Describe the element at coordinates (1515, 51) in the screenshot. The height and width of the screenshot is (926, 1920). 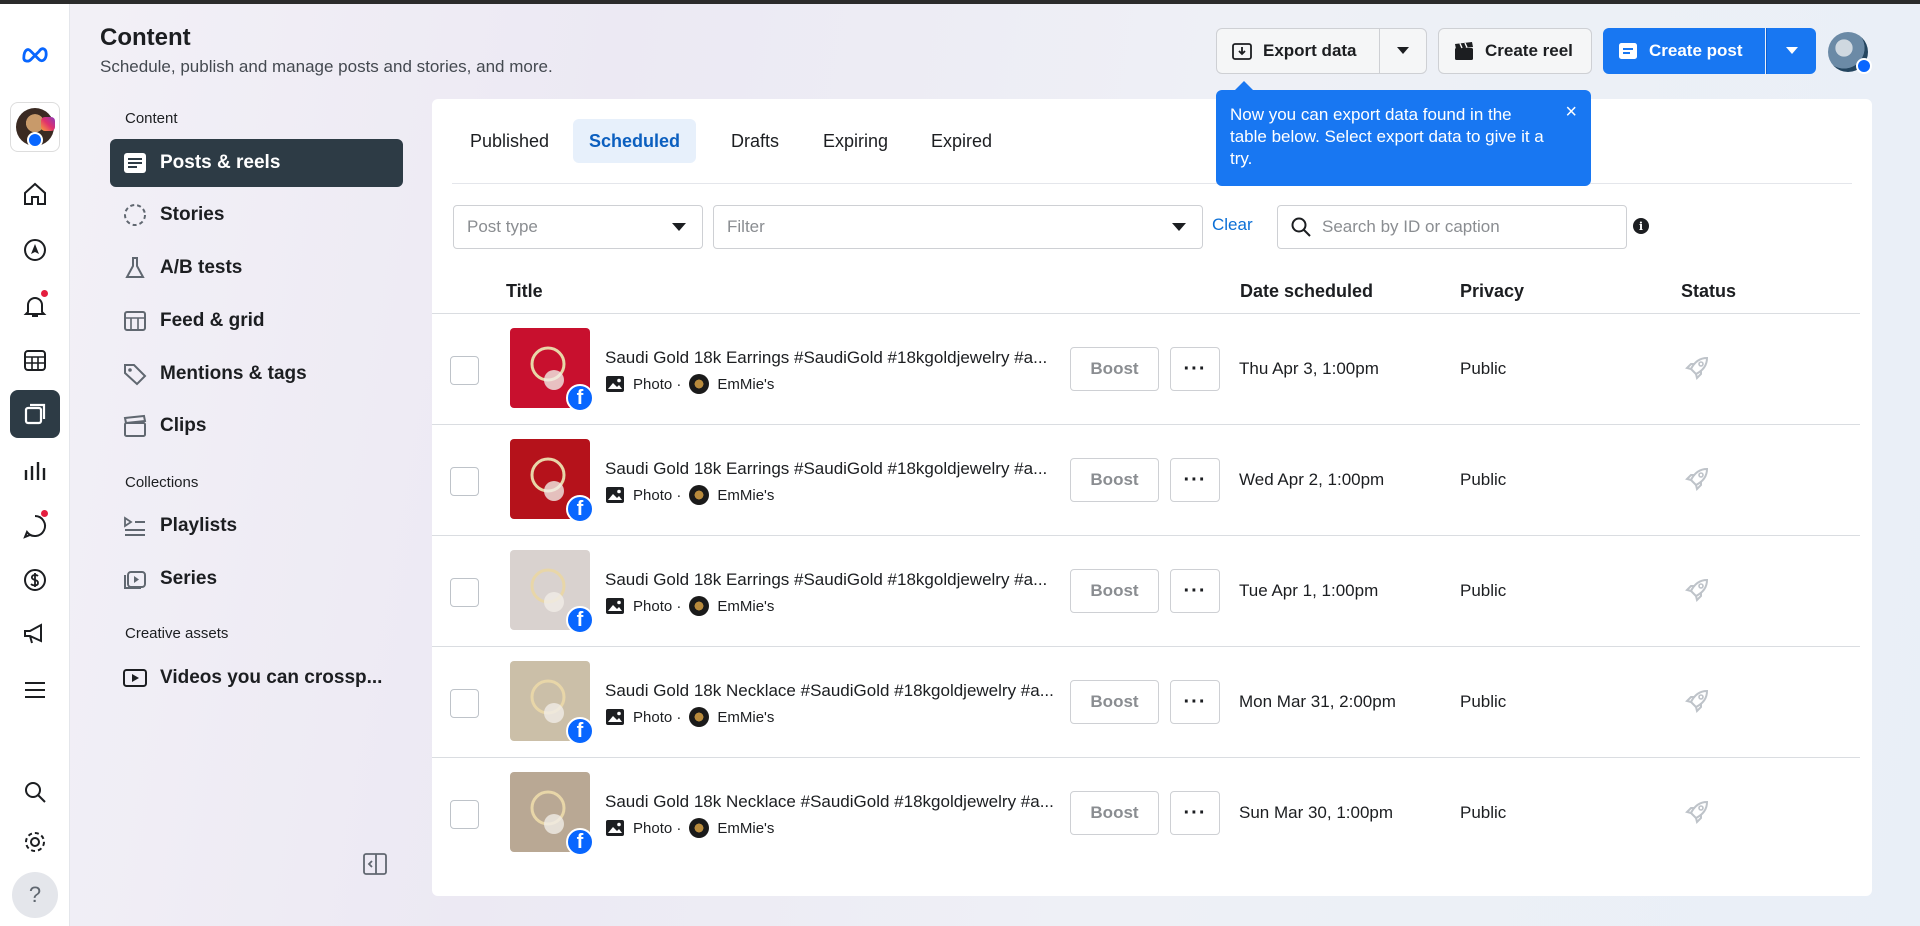
I see `create-reel-button: Create reel` at that location.